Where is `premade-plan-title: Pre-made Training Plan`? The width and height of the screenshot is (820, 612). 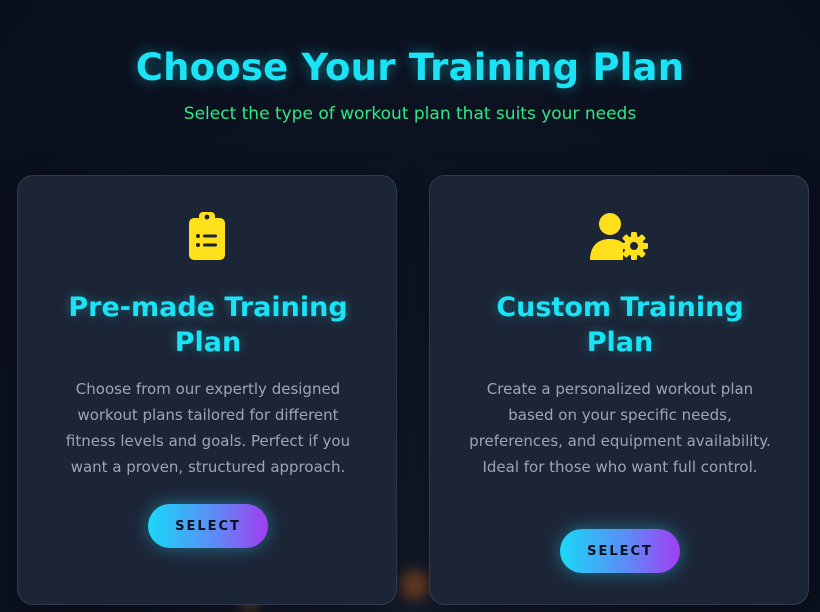
premade-plan-title: Pre-made Training Plan is located at coordinates (208, 325).